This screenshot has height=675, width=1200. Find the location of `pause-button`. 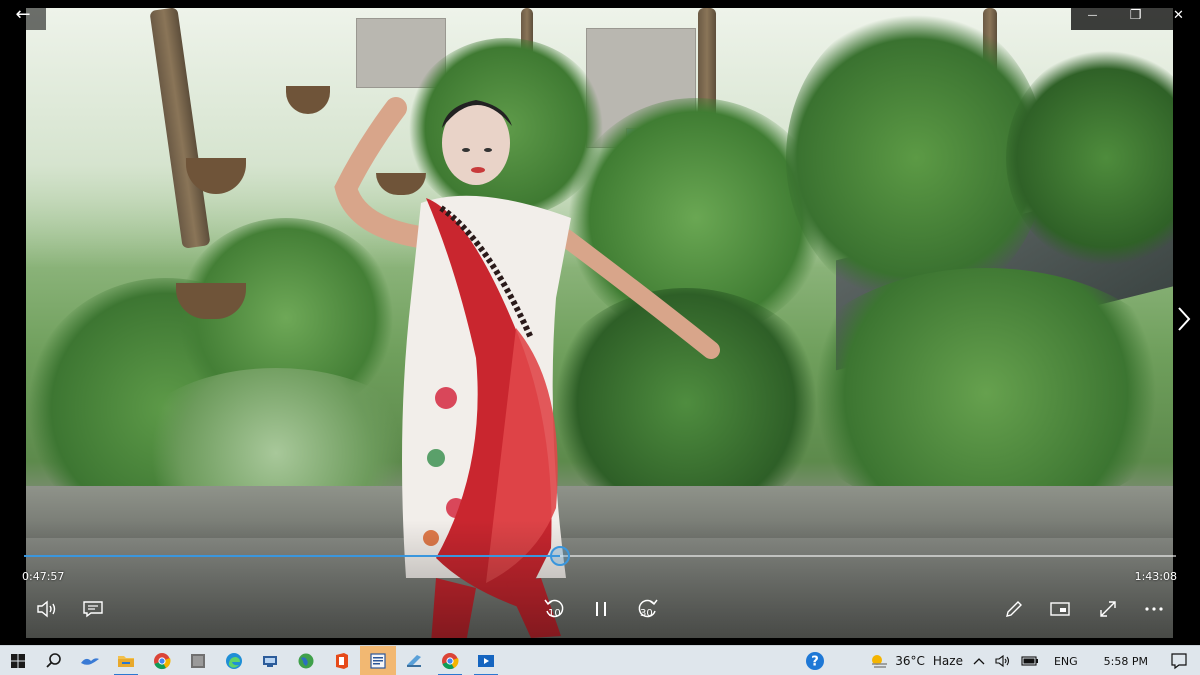

pause-button is located at coordinates (601, 609).